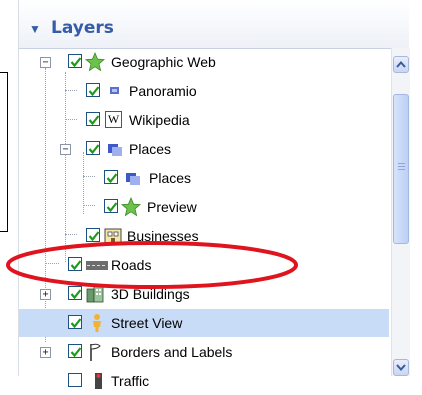 This screenshot has width=422, height=395. What do you see at coordinates (98, 381) in the screenshot?
I see `traffic-icon` at bounding box center [98, 381].